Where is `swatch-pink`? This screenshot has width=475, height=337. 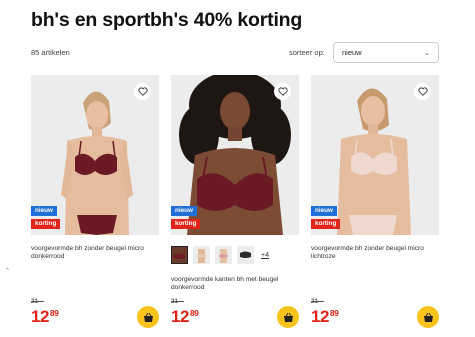 swatch-pink is located at coordinates (223, 255).